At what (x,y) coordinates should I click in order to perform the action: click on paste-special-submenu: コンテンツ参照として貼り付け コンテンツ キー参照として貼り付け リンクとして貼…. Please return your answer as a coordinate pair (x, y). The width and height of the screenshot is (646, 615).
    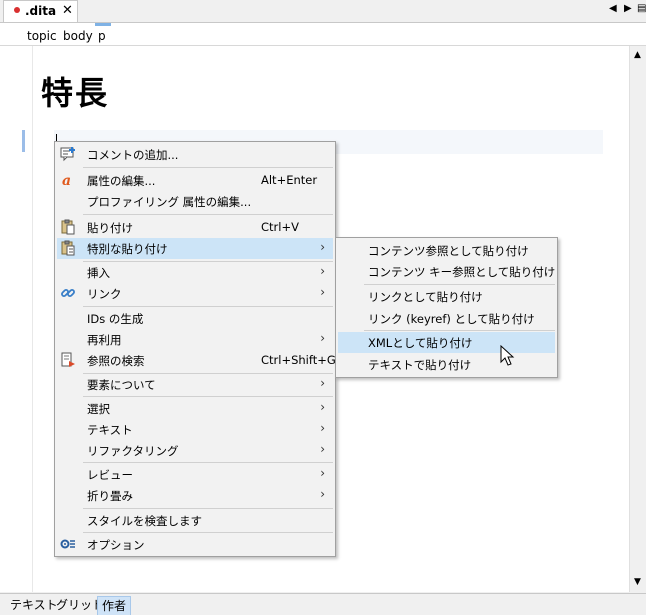
    Looking at the image, I should click on (446, 307).